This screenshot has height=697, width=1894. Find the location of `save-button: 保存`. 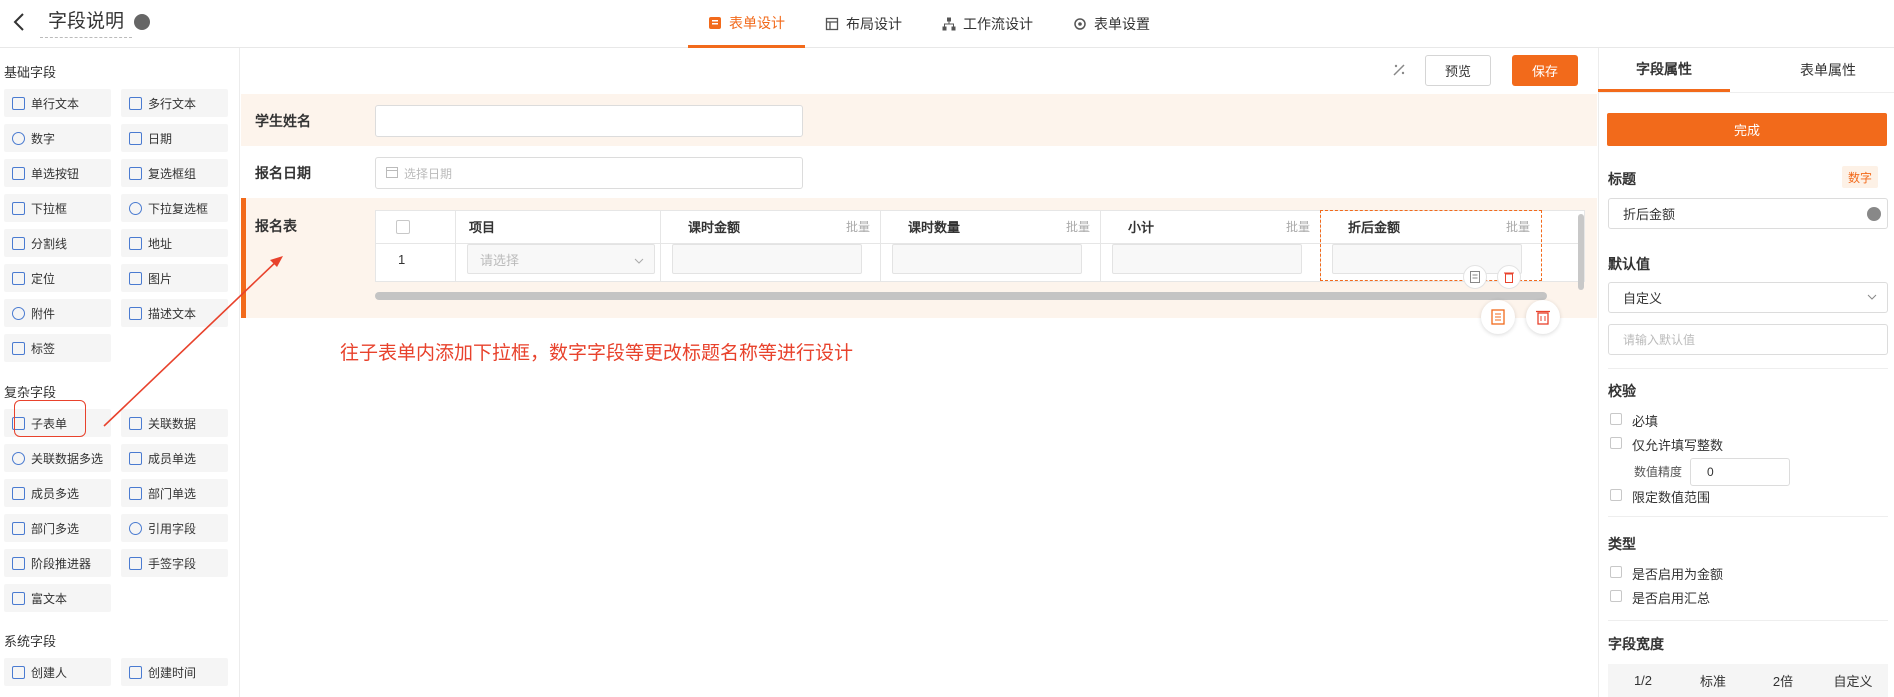

save-button: 保存 is located at coordinates (1545, 70).